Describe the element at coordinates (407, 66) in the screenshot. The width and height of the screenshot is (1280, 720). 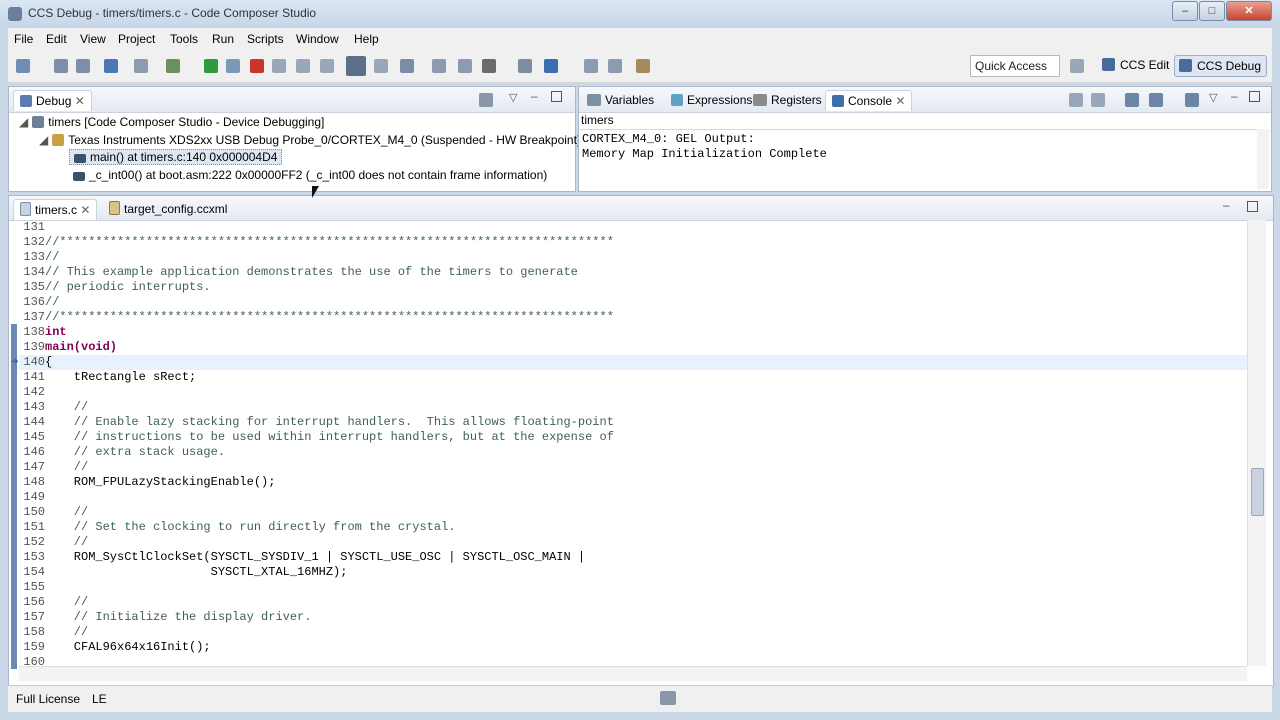
I see `restart-icon` at that location.